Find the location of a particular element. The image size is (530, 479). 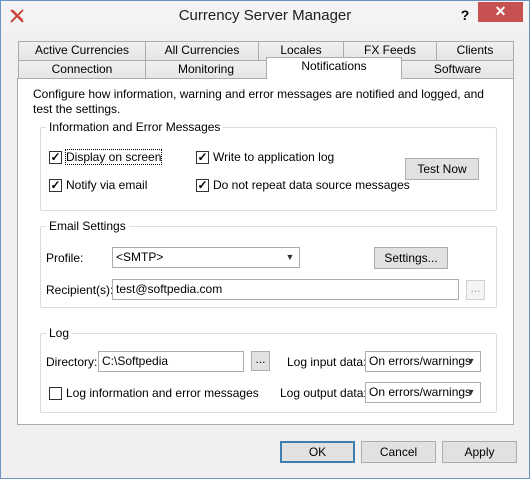

dialog-footer: OK Cancel Apply is located at coordinates (265, 454).